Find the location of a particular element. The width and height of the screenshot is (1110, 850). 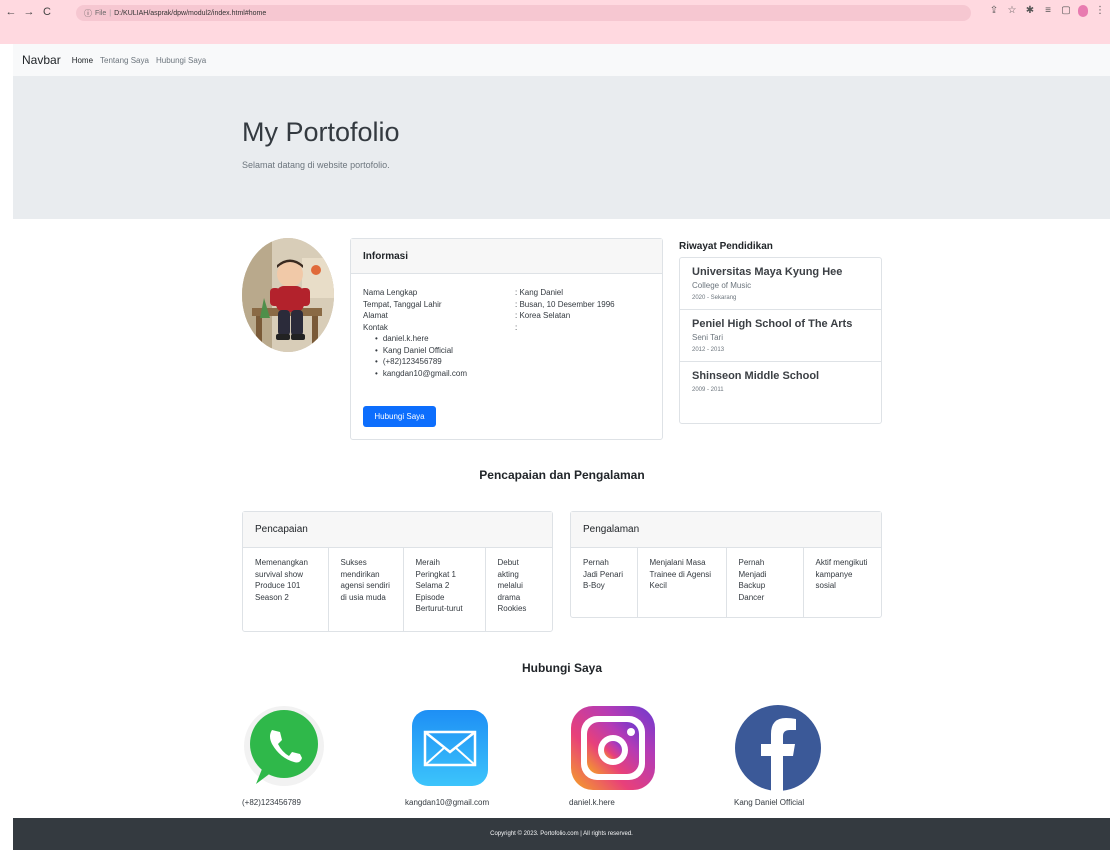

whatsapp-link is located at coordinates (287, 748).